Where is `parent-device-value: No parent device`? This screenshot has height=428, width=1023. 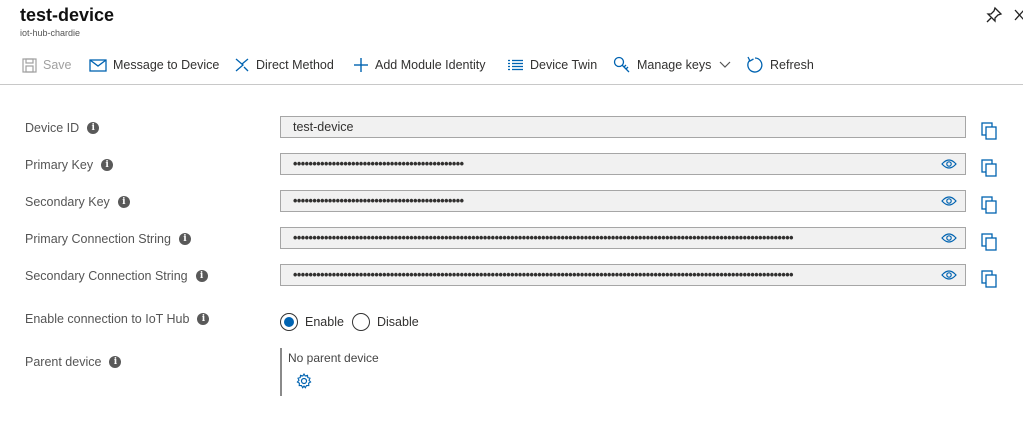 parent-device-value: No parent device is located at coordinates (333, 358).